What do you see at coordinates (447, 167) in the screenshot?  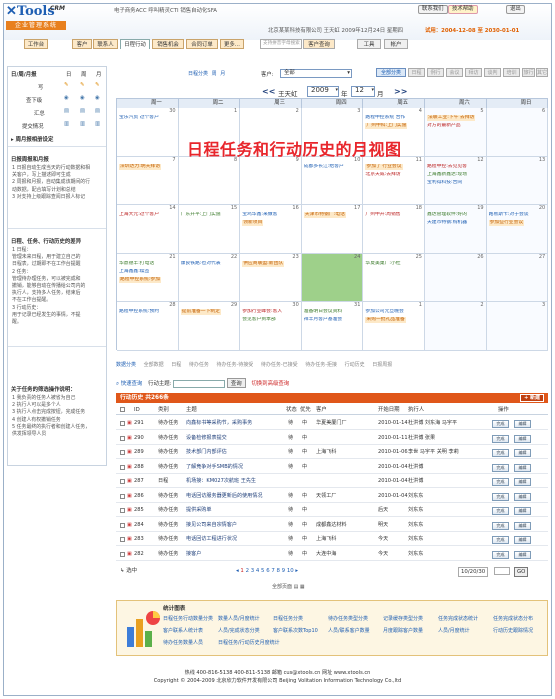 I see `calendar-event: 路程中控:去见见客` at bounding box center [447, 167].